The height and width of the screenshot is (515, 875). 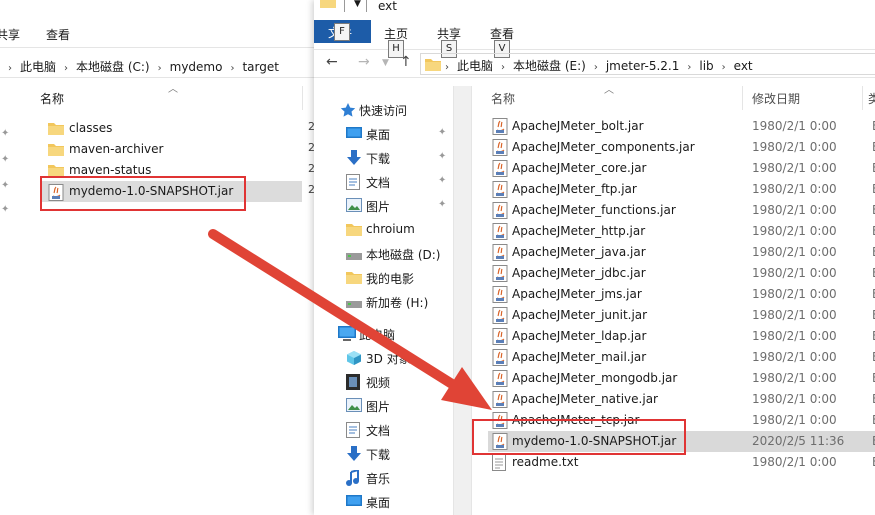 I want to click on navigation-pane-scrollbar, so click(x=463, y=300).